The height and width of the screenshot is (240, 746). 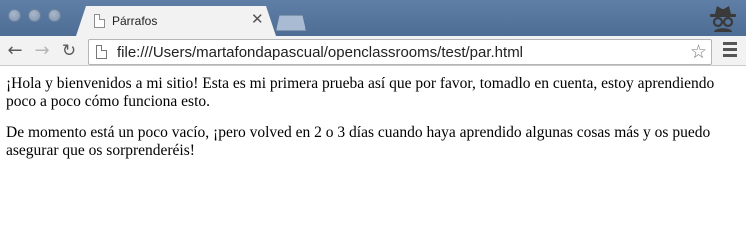 What do you see at coordinates (730, 51) in the screenshot?
I see `hamburger-menu-icon` at bounding box center [730, 51].